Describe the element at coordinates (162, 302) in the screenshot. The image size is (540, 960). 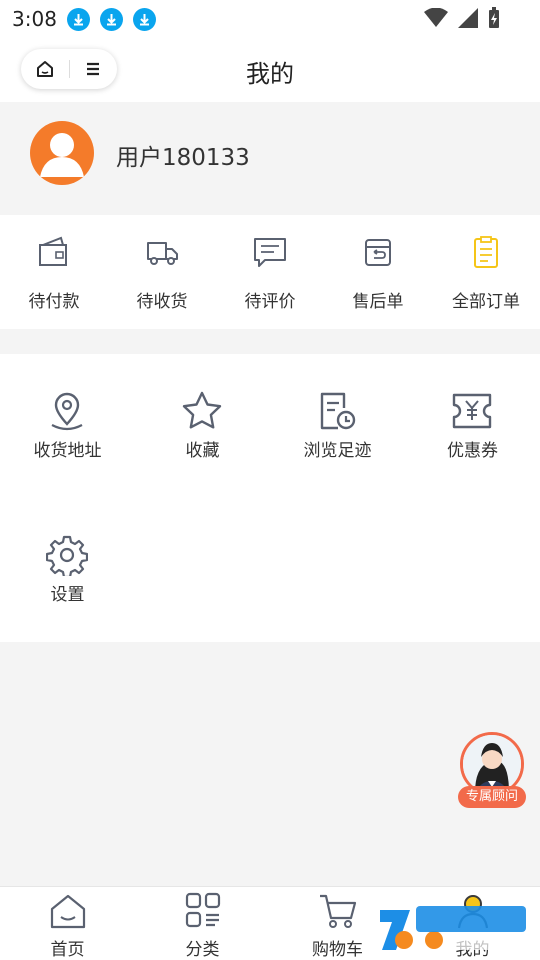
I see `order-label: 待收货` at that location.